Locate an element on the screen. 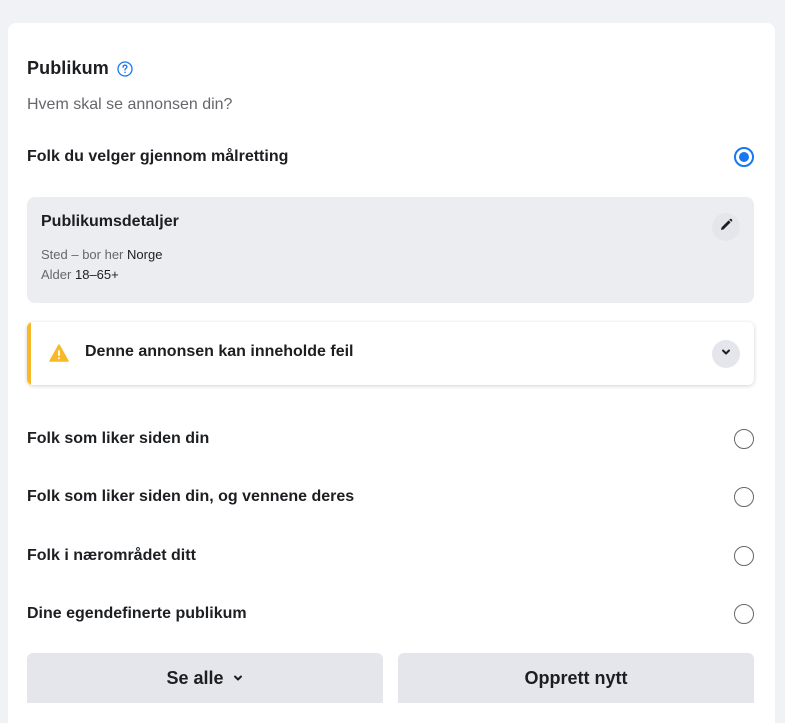  details-location: Sted – bor her Norge is located at coordinates (101, 254).